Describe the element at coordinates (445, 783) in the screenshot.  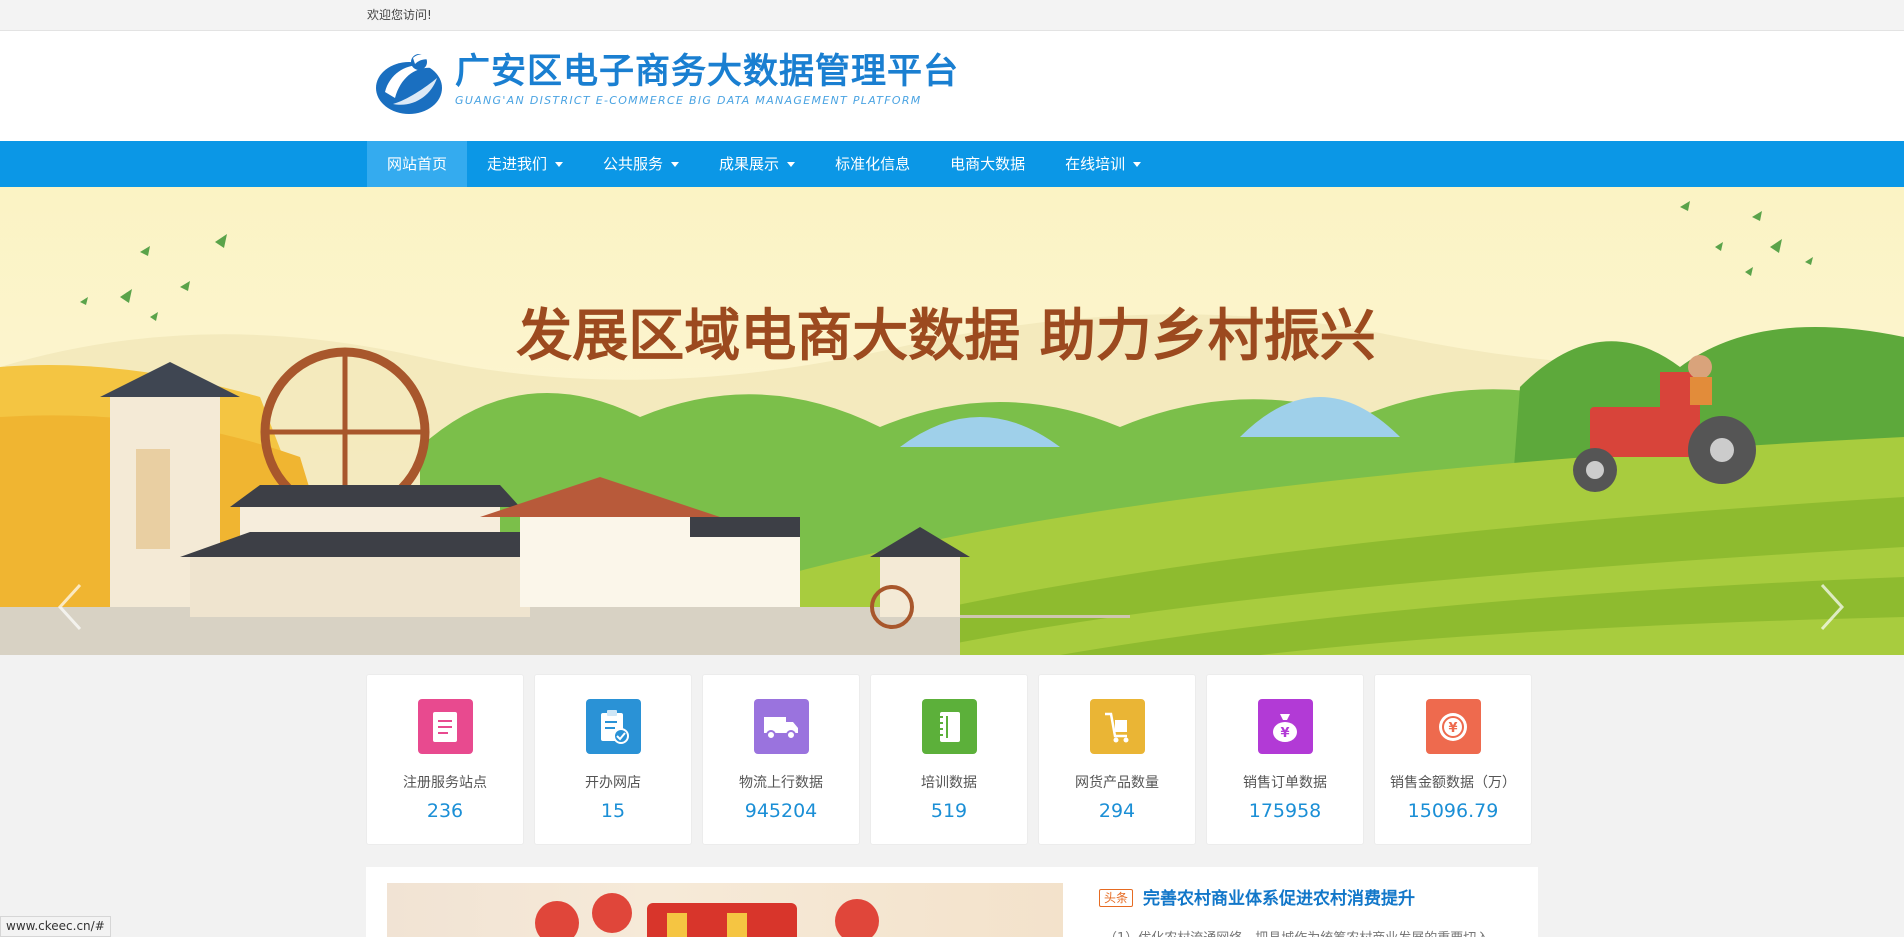
I see `stat-label: 注册服务站点` at that location.